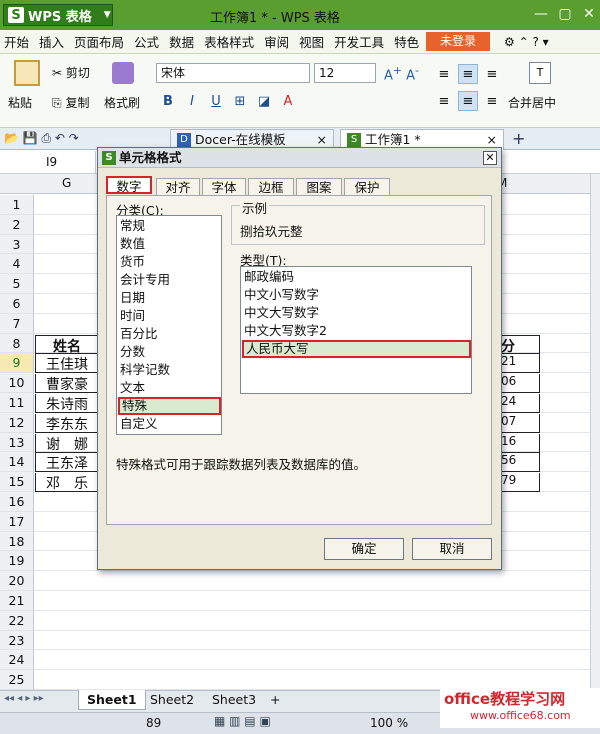  I want to click on align-bottom-icon: ≡, so click(492, 74).